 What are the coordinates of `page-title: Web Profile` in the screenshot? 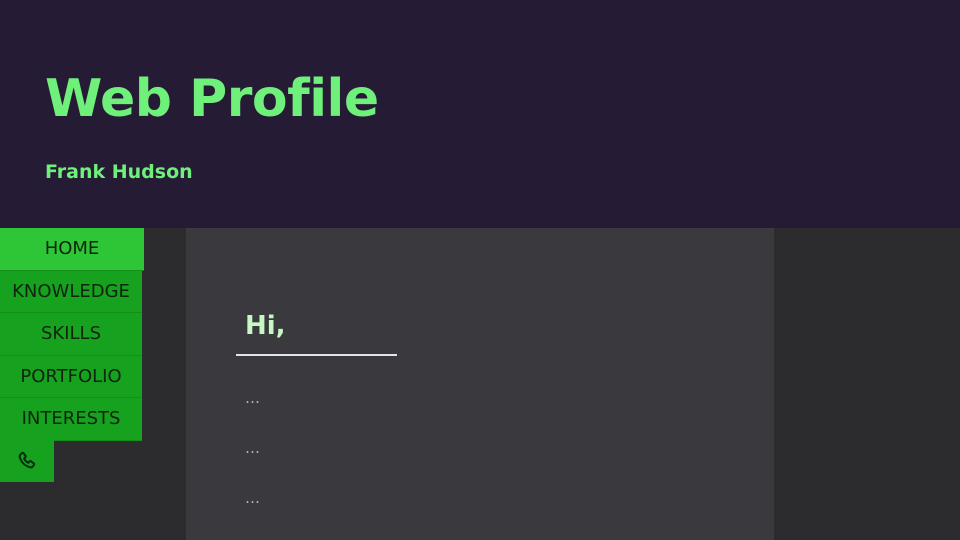 It's located at (212, 99).